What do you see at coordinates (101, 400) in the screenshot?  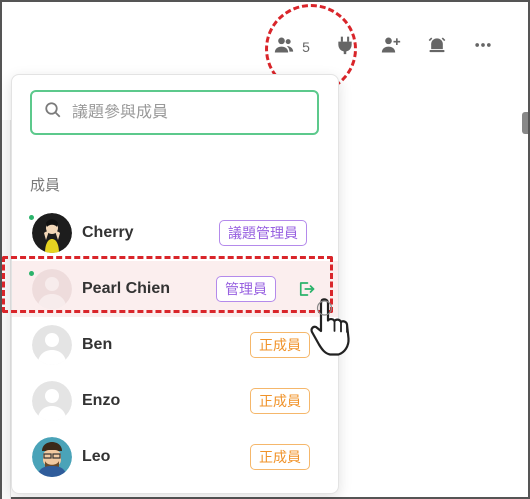 I see `member-name: Enzo` at bounding box center [101, 400].